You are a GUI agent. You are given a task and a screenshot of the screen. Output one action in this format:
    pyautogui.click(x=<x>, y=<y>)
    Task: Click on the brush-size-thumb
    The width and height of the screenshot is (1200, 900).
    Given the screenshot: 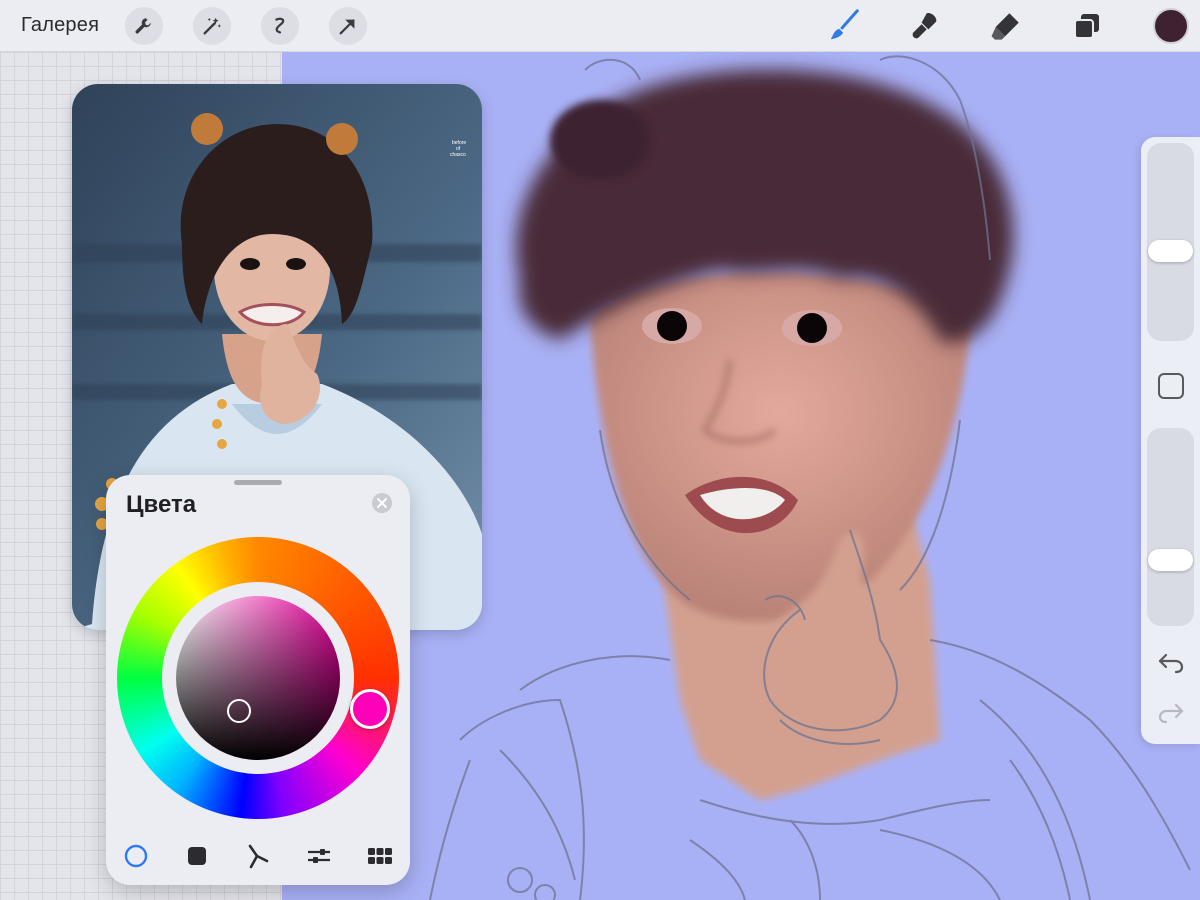 What is the action you would take?
    pyautogui.click(x=1170, y=250)
    